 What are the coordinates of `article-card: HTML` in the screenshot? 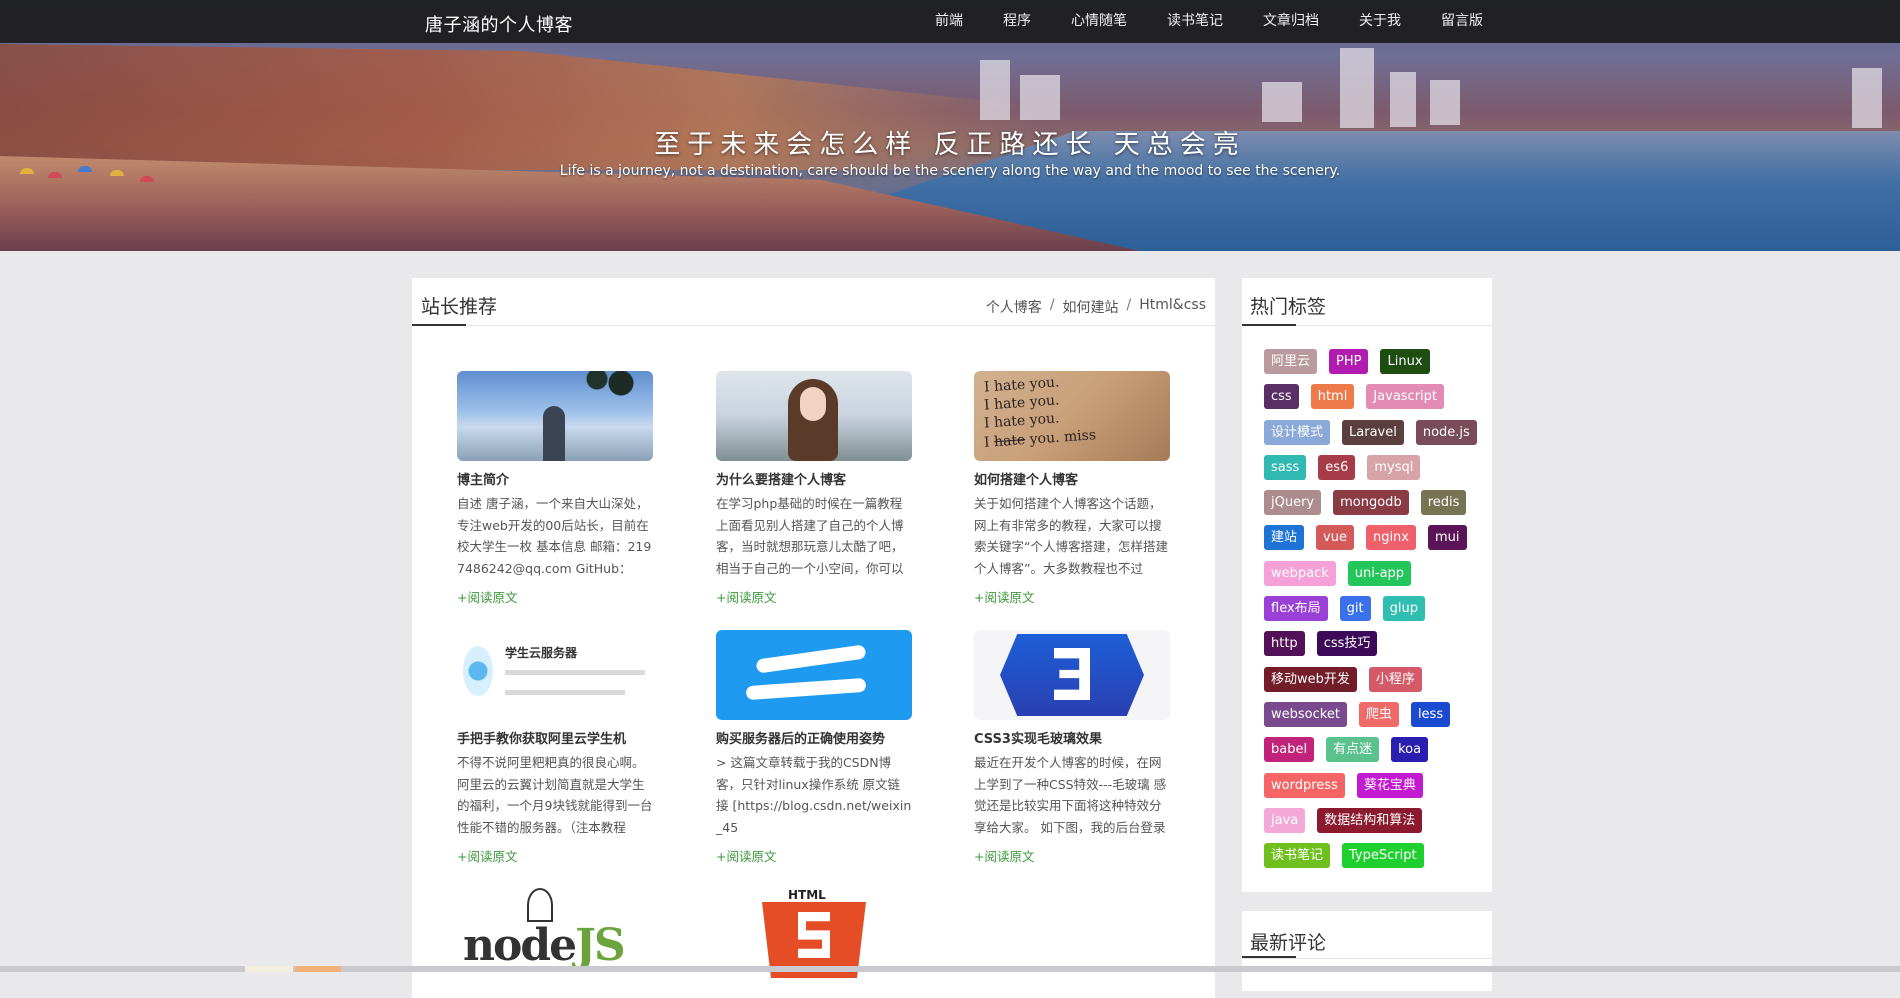 It's located at (814, 933).